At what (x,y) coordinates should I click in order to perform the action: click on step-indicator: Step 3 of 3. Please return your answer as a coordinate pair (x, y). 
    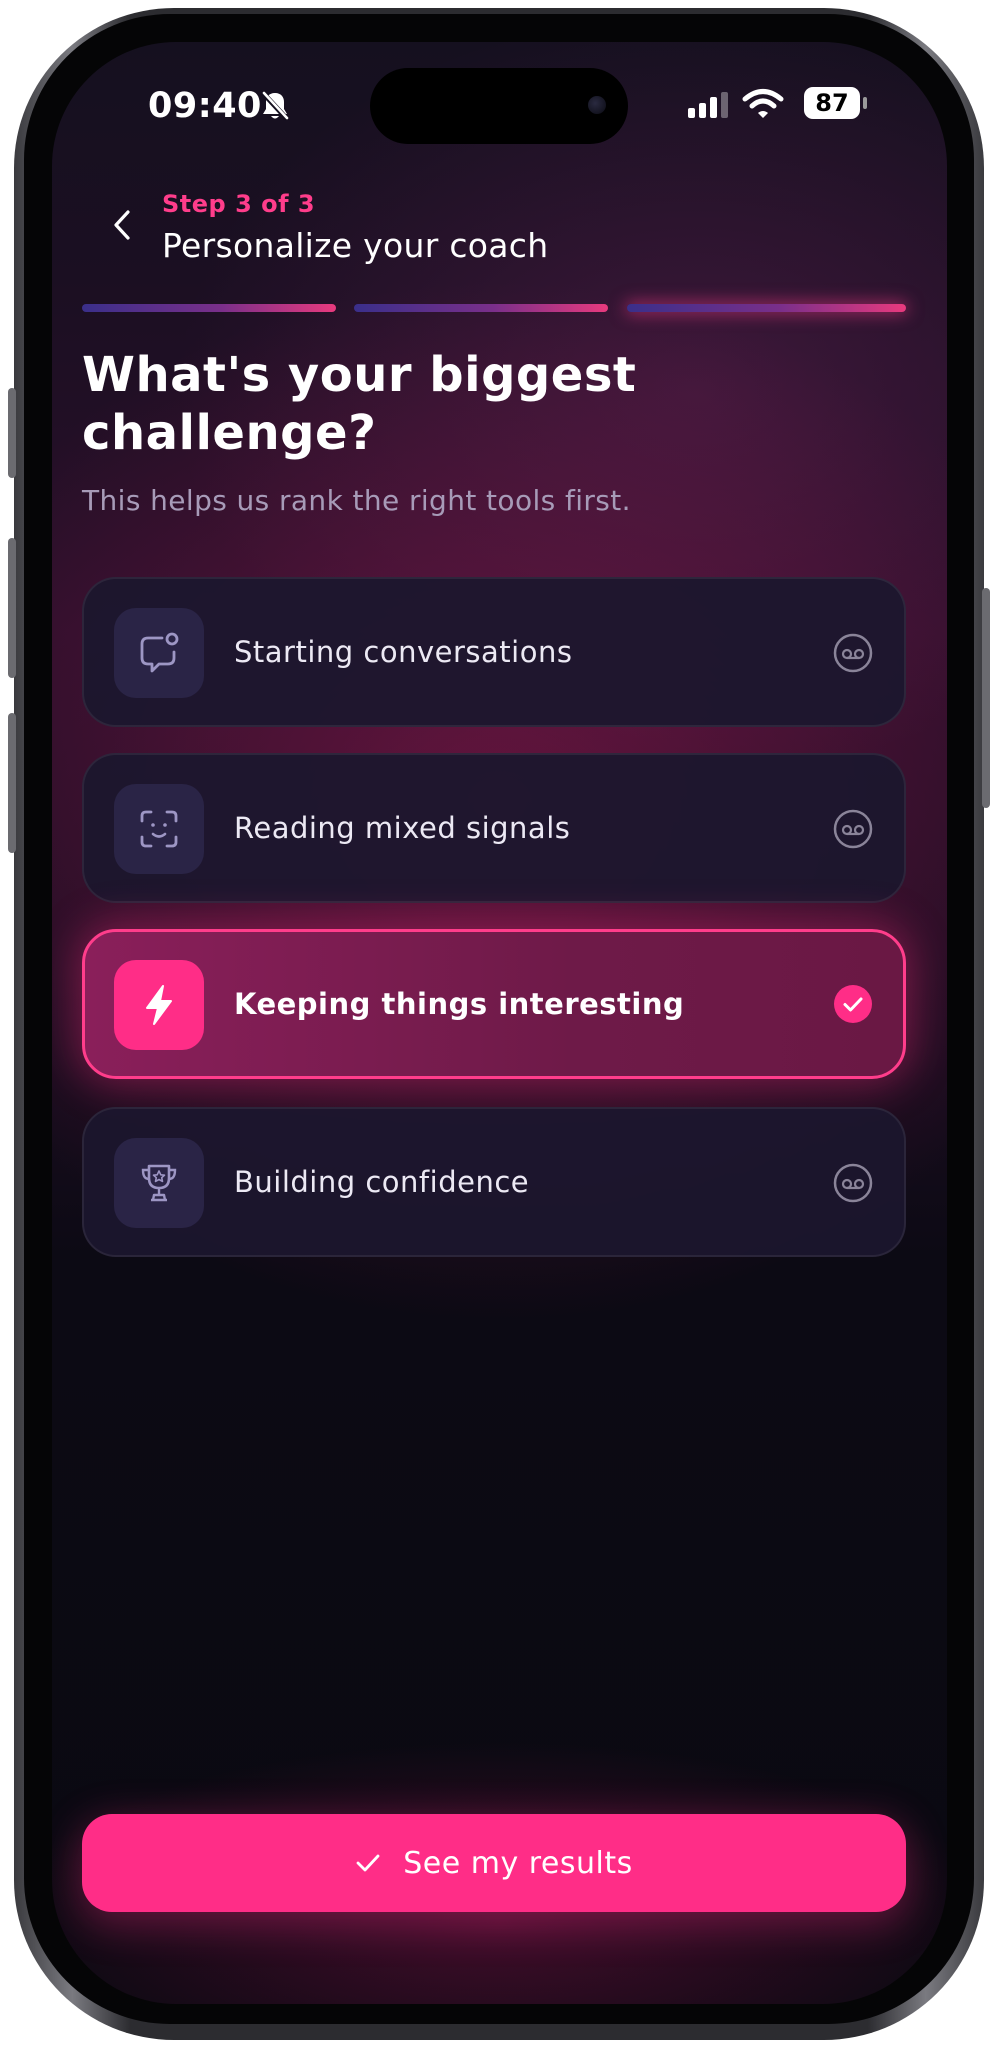
    Looking at the image, I should click on (239, 204).